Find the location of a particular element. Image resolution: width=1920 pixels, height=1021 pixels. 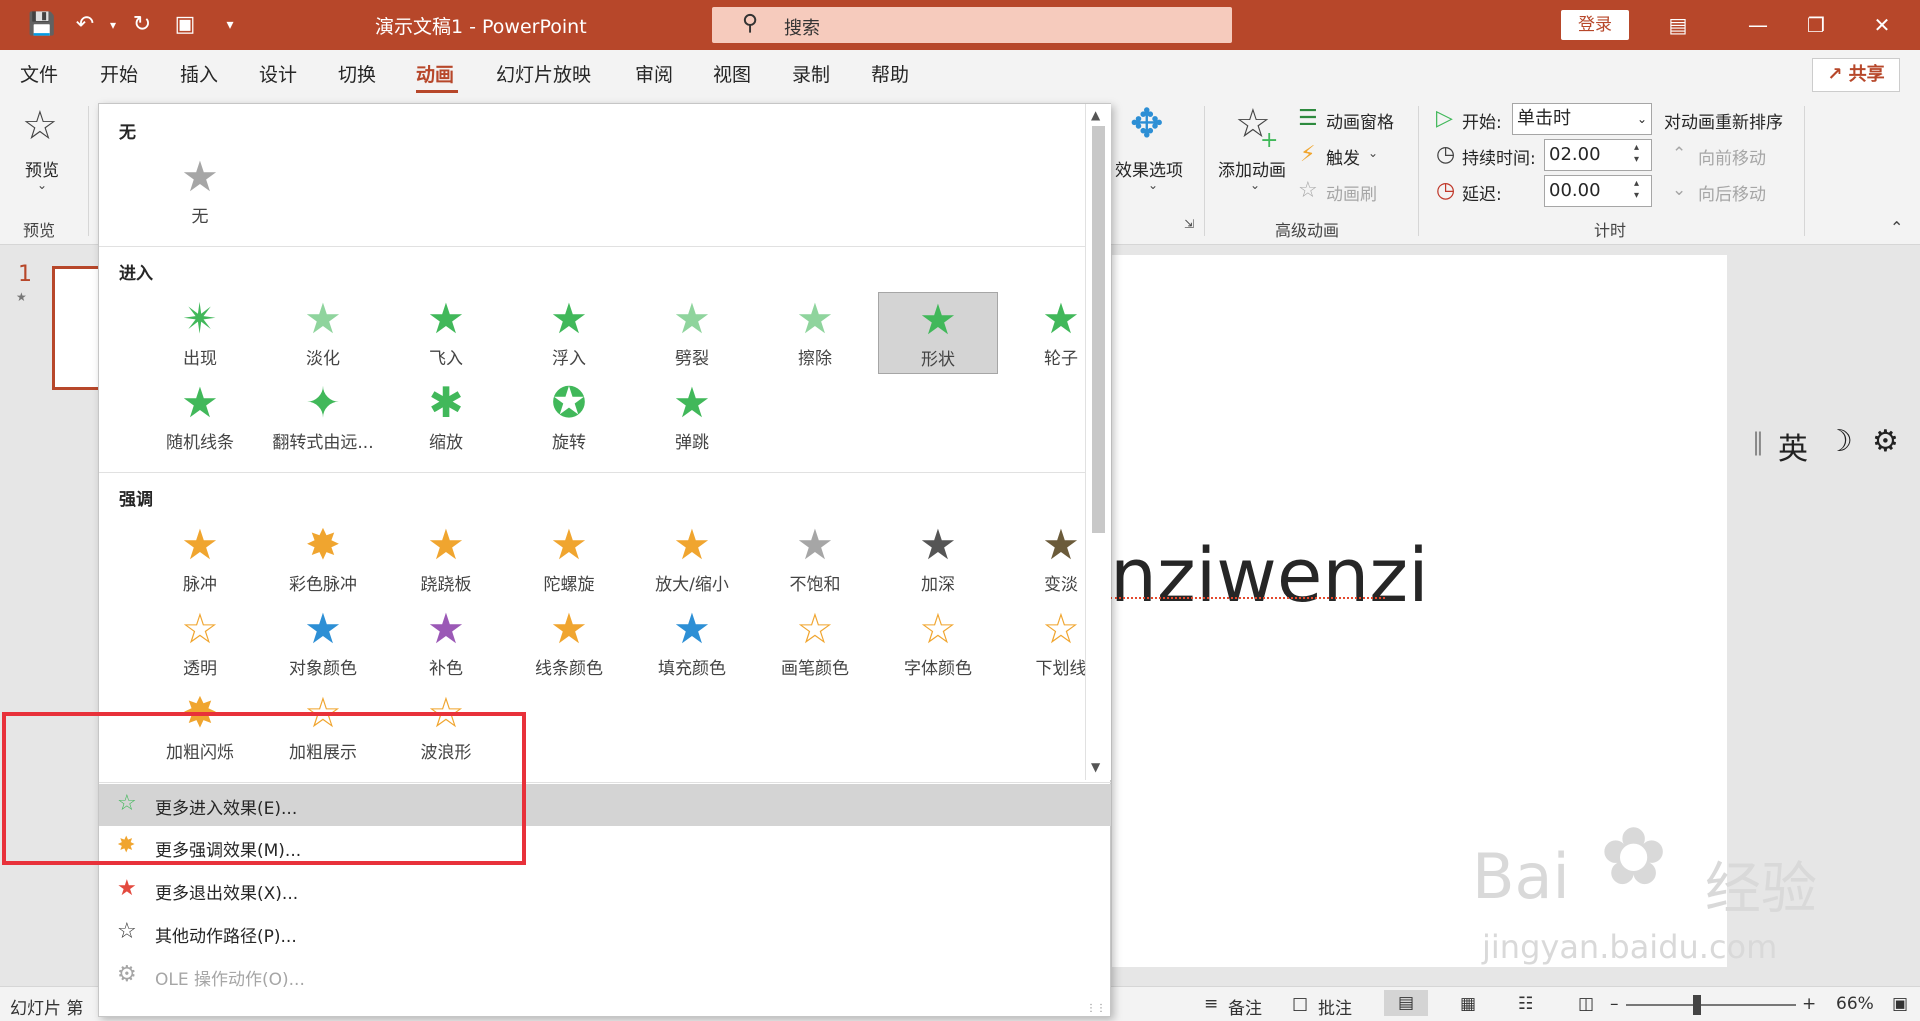

entrance-effect-item: ★ 劈裂 is located at coordinates (692, 333).